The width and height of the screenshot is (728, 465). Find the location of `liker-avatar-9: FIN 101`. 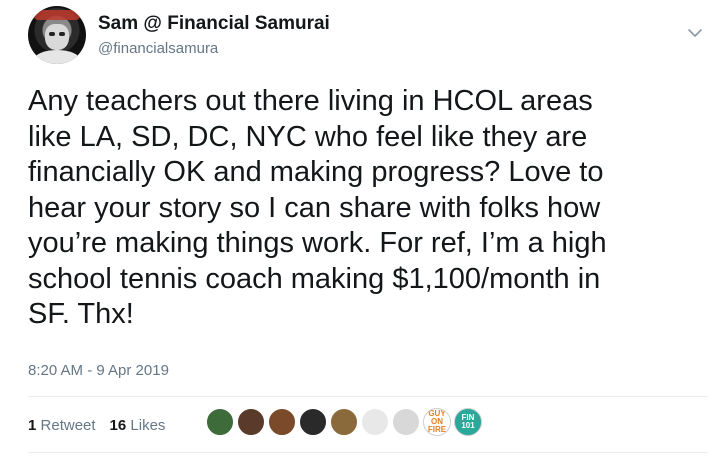

liker-avatar-9: FIN 101 is located at coordinates (468, 422).